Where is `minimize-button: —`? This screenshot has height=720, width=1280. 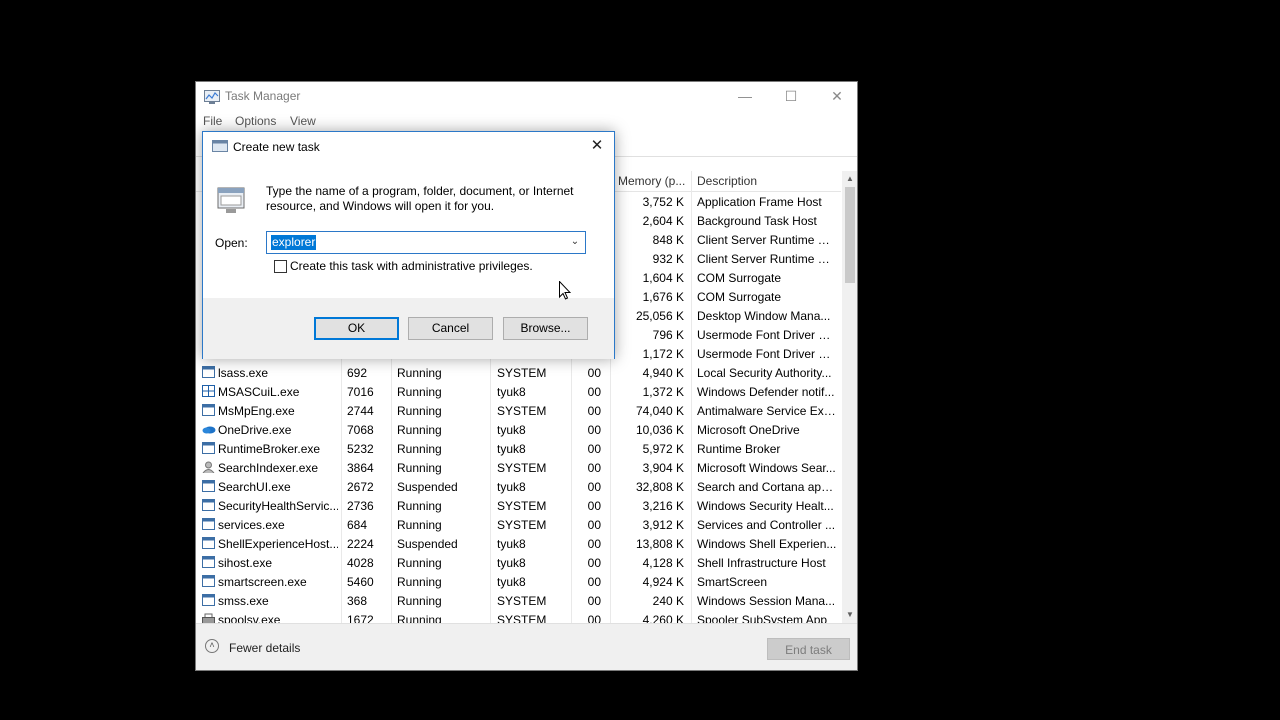 minimize-button: — is located at coordinates (745, 97).